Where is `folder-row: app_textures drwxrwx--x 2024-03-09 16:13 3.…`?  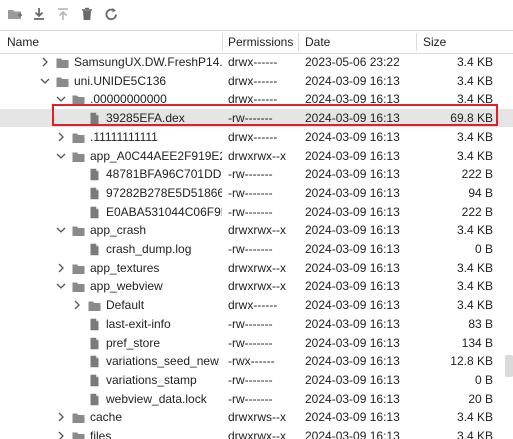 folder-row: app_textures drwxrwx--x 2024-03-09 16:13 3.… is located at coordinates (256, 268).